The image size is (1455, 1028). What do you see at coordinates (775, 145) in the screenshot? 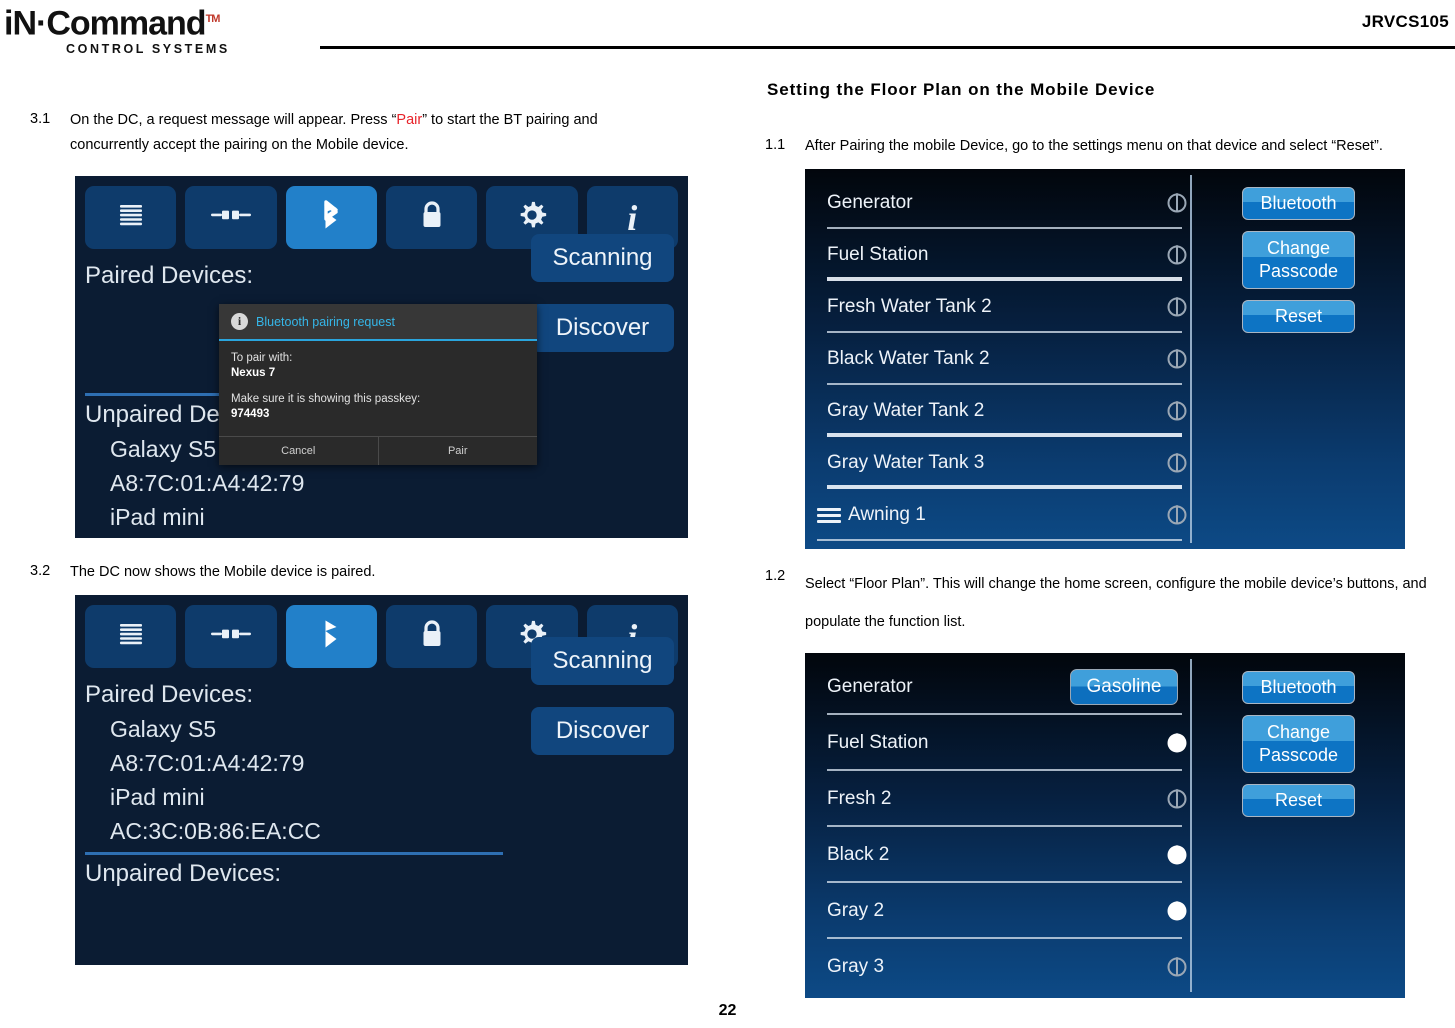
I see `step-1-1-number: 1.1` at bounding box center [775, 145].